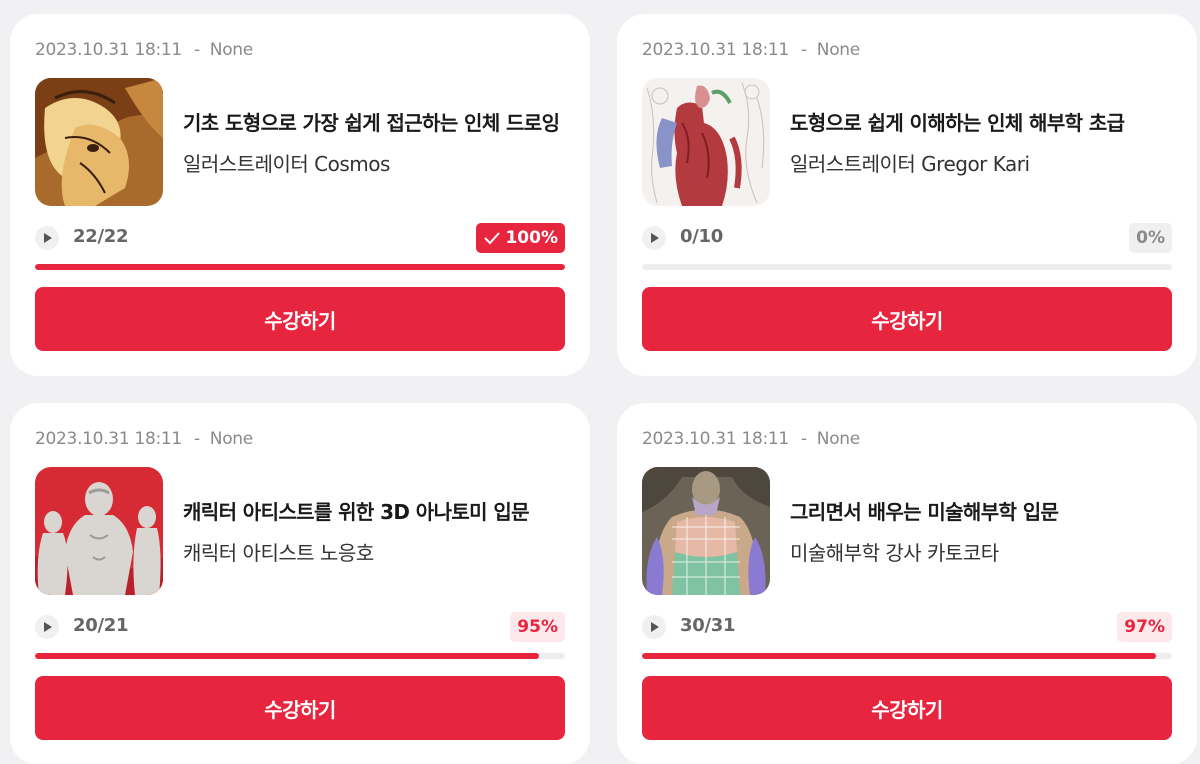  I want to click on course-stats: 30/31 97%, so click(907, 627).